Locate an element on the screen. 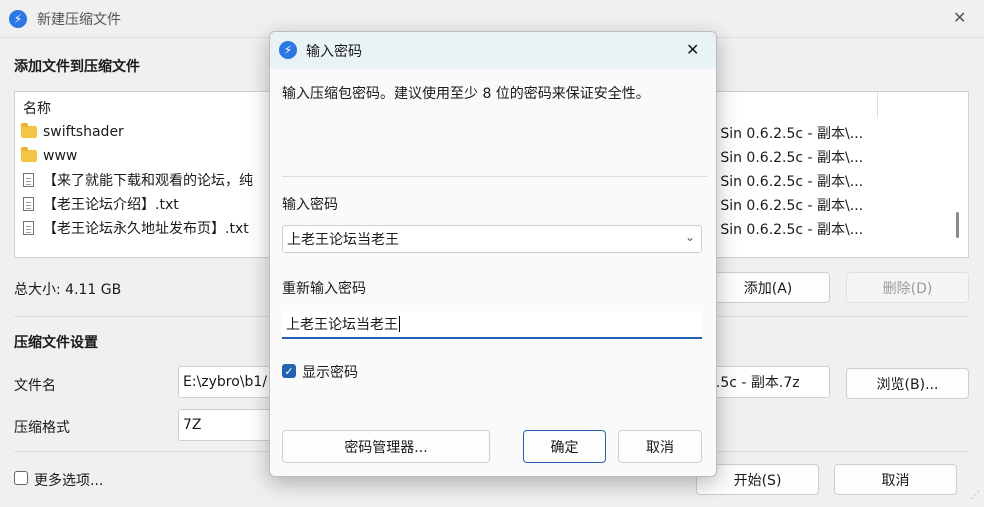 Image resolution: width=984 pixels, height=507 pixels. chevron-down-icon: ⌄ is located at coordinates (690, 237).